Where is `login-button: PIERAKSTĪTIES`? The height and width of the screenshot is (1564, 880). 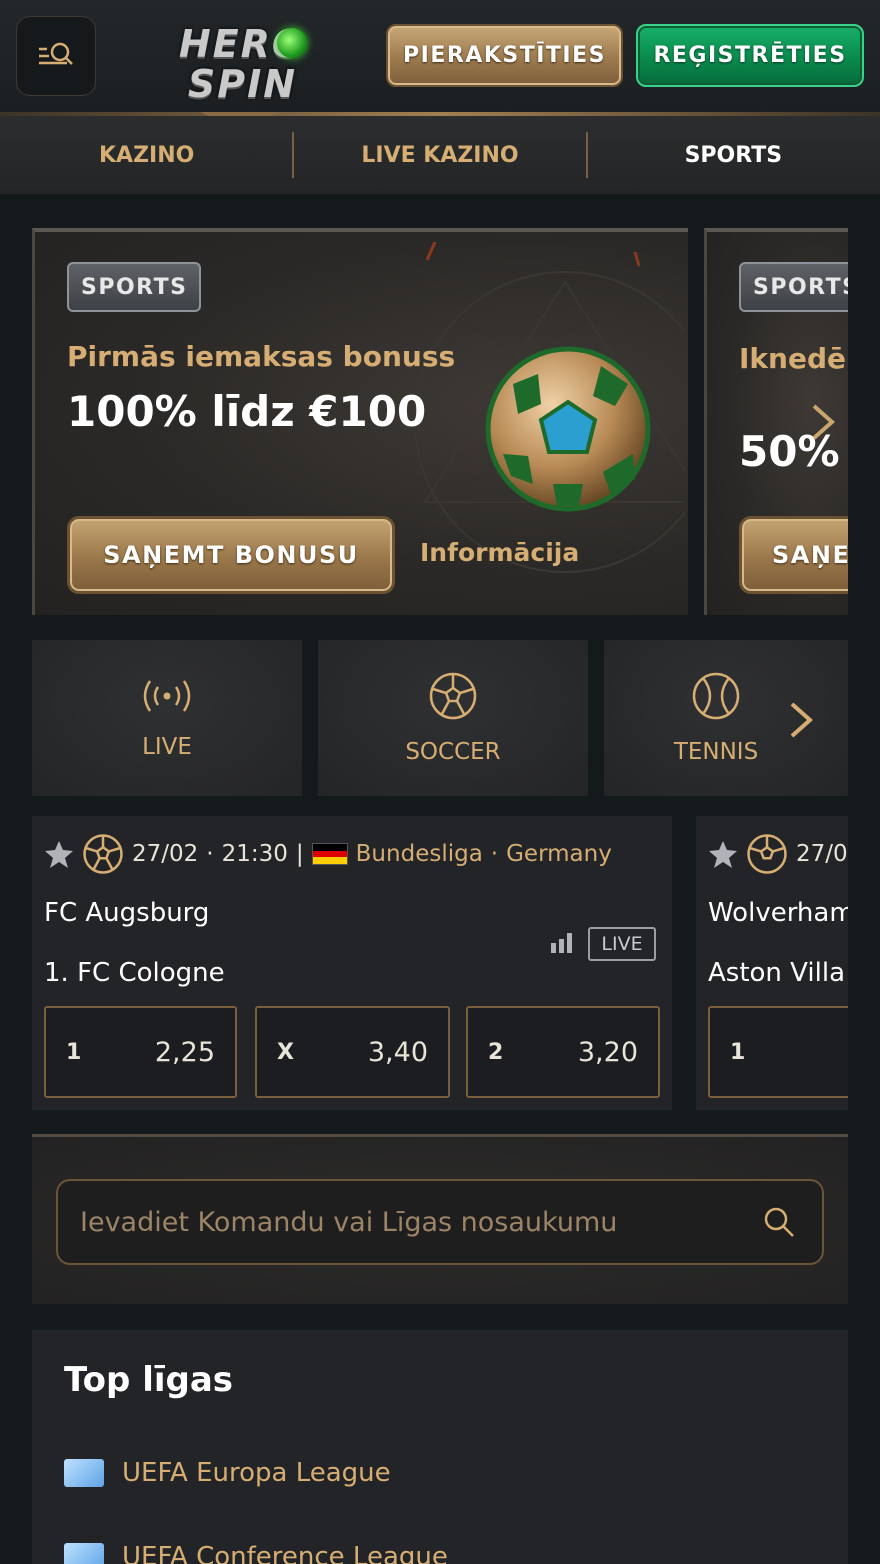 login-button: PIERAKSTĪTIES is located at coordinates (504, 55).